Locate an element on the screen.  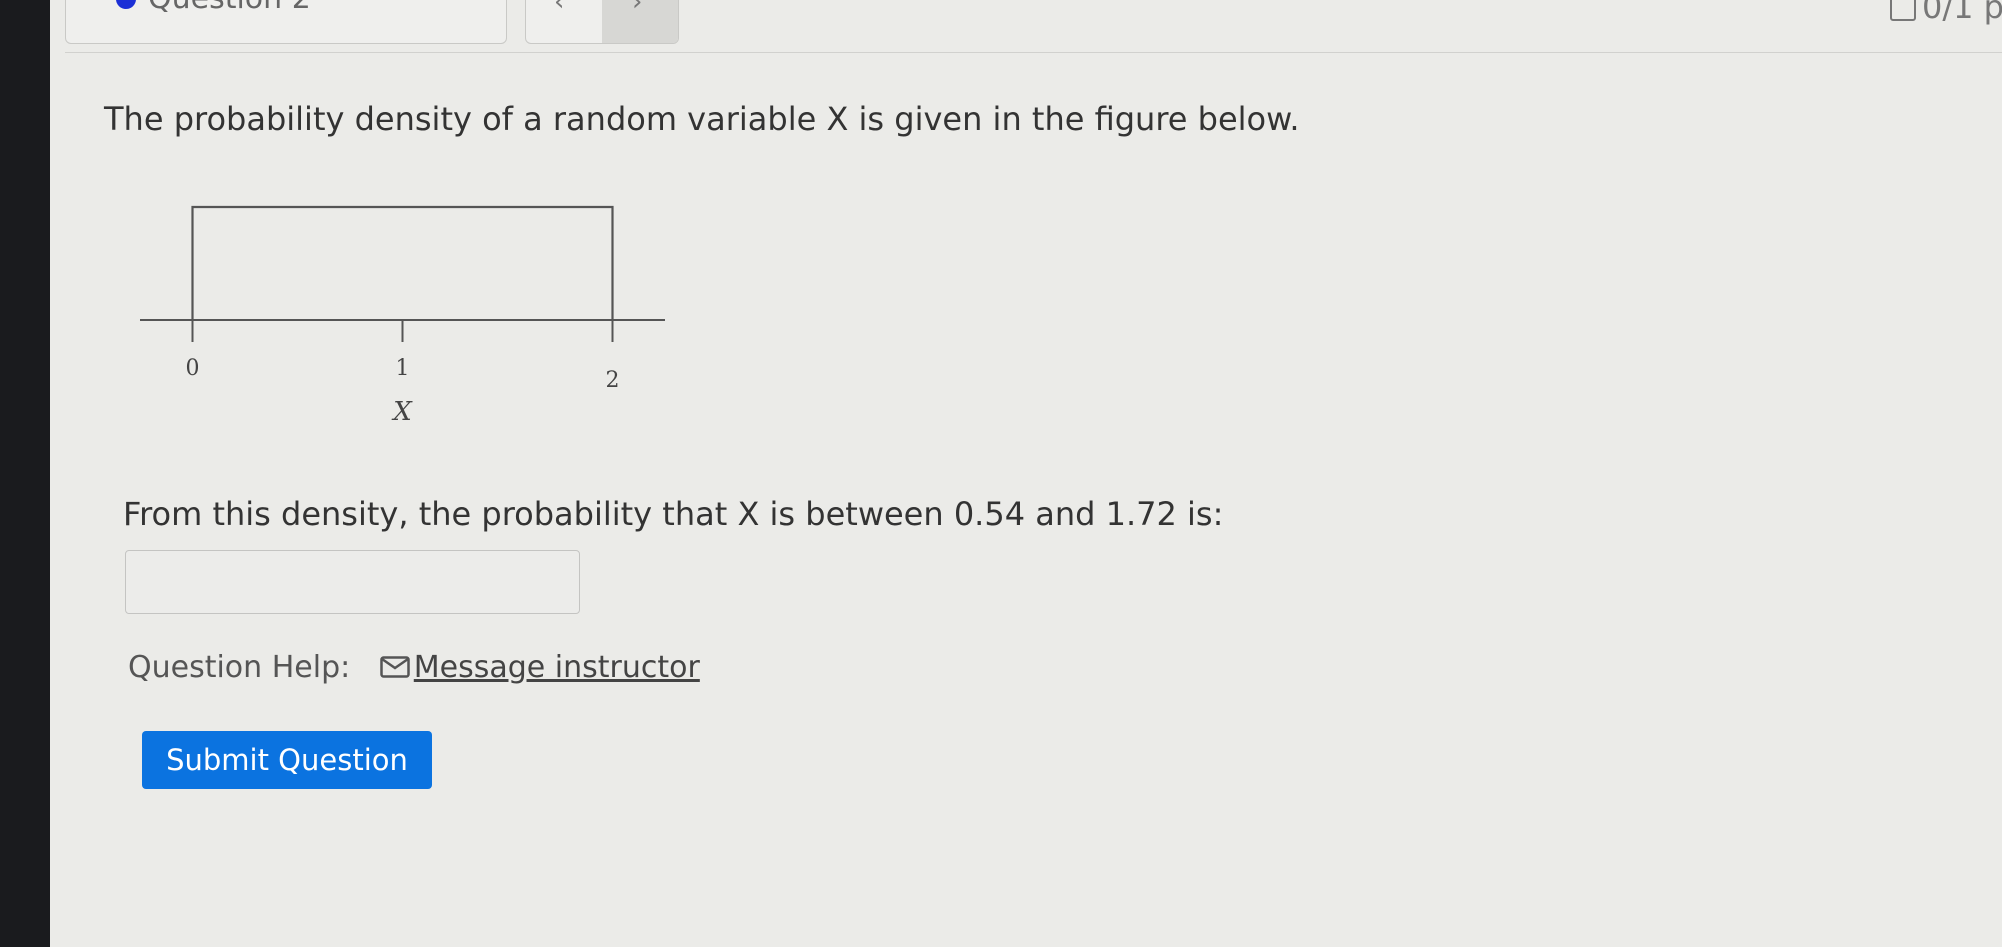
question-selector-label: Question 2 is located at coordinates (229, 8).